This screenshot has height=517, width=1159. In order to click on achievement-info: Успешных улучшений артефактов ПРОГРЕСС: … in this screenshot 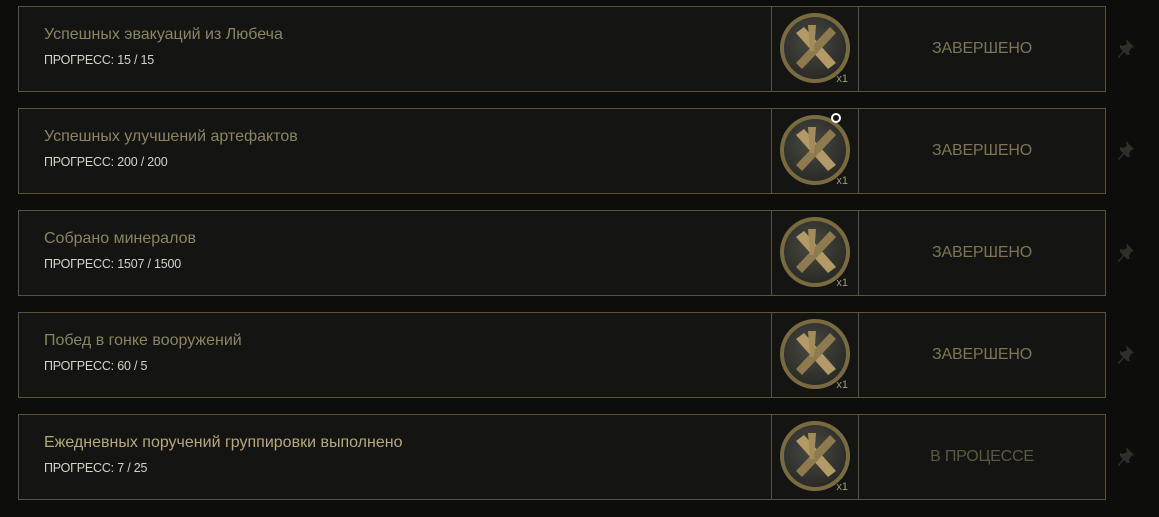, I will do `click(395, 151)`.